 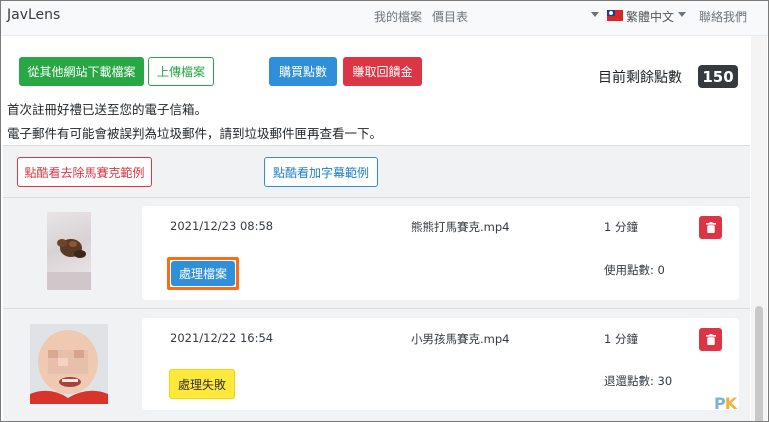 What do you see at coordinates (450, 16) in the screenshot?
I see `nav-price-list: 價目表` at bounding box center [450, 16].